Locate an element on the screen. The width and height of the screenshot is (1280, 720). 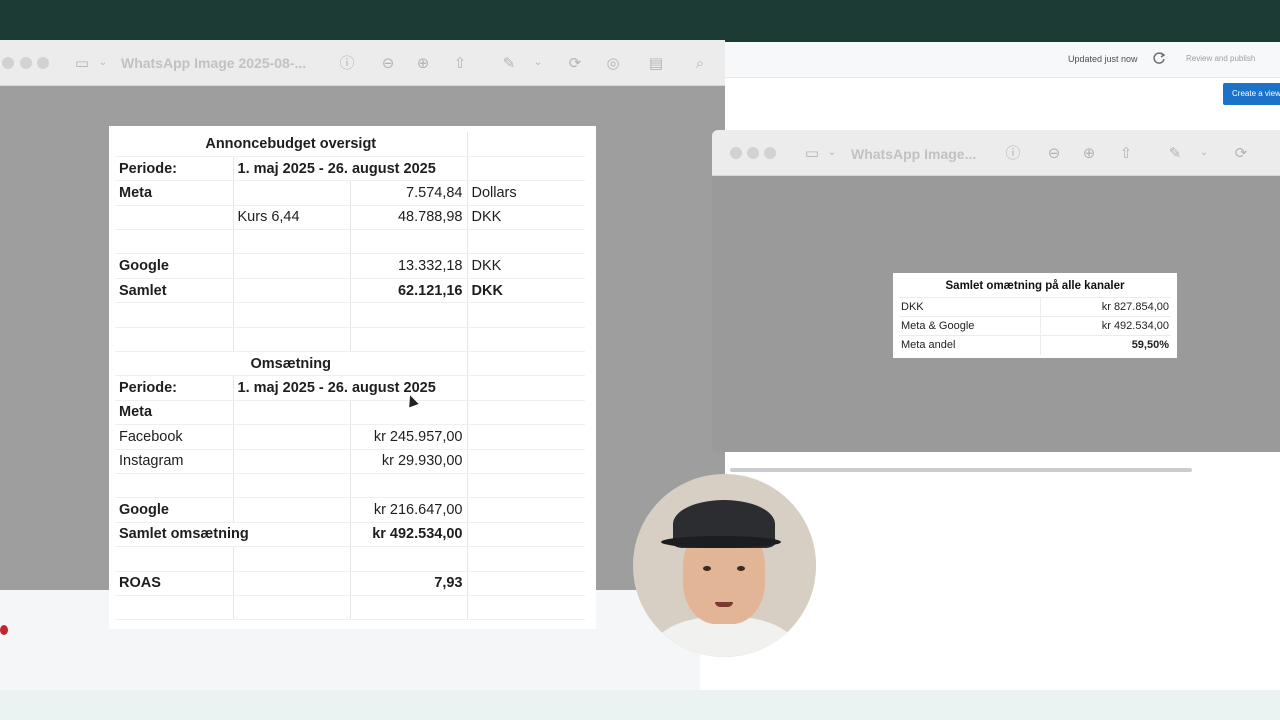
summary-label: DKK is located at coordinates (970, 307).